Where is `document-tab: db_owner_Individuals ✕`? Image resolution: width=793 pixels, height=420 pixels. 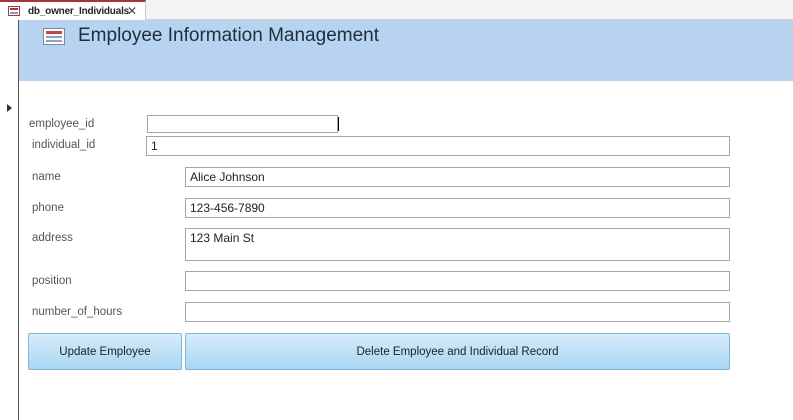
document-tab: db_owner_Individuals ✕ is located at coordinates (73, 10).